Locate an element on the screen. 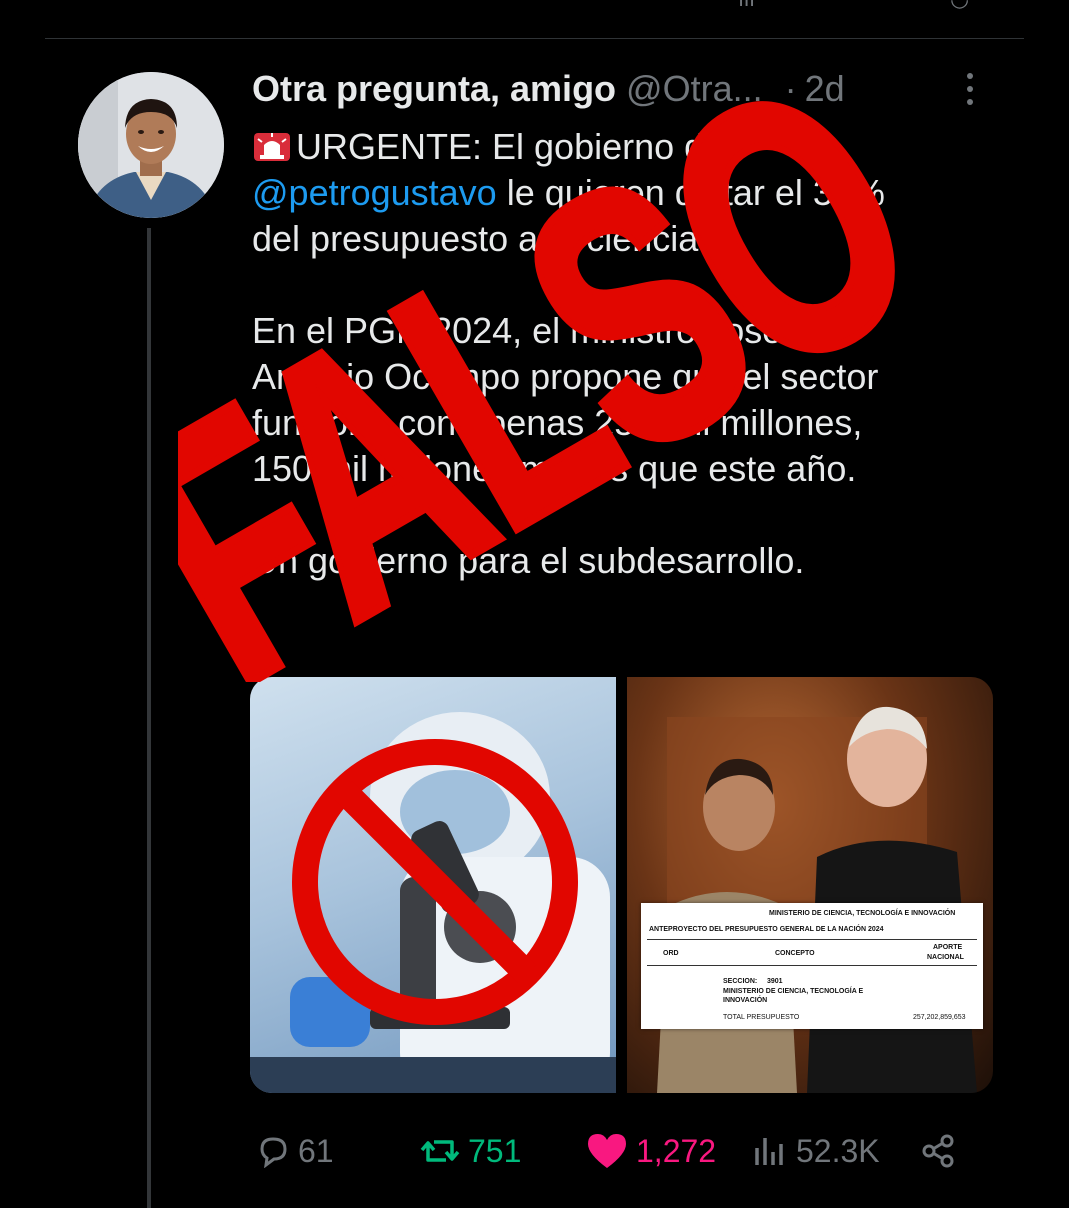 Image resolution: width=1069 pixels, height=1208 pixels. share-button is located at coordinates (942, 1151).